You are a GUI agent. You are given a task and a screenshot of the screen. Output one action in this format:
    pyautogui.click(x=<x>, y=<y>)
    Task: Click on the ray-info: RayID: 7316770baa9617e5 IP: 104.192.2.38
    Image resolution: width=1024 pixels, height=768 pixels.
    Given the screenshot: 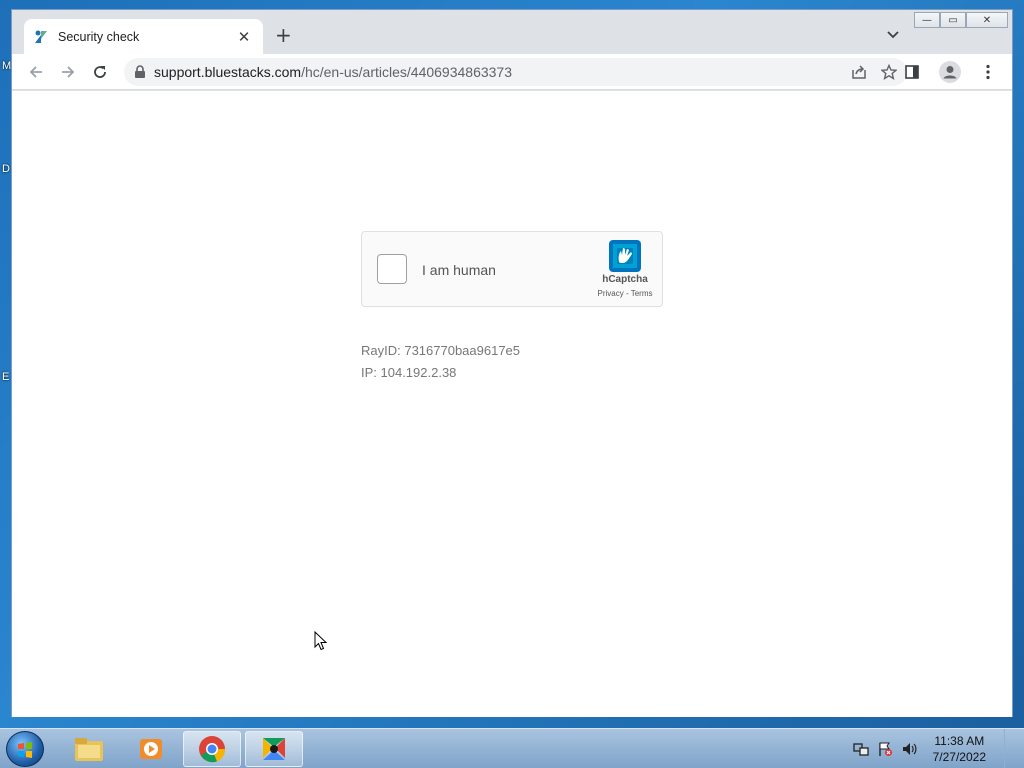 What is the action you would take?
    pyautogui.click(x=440, y=362)
    